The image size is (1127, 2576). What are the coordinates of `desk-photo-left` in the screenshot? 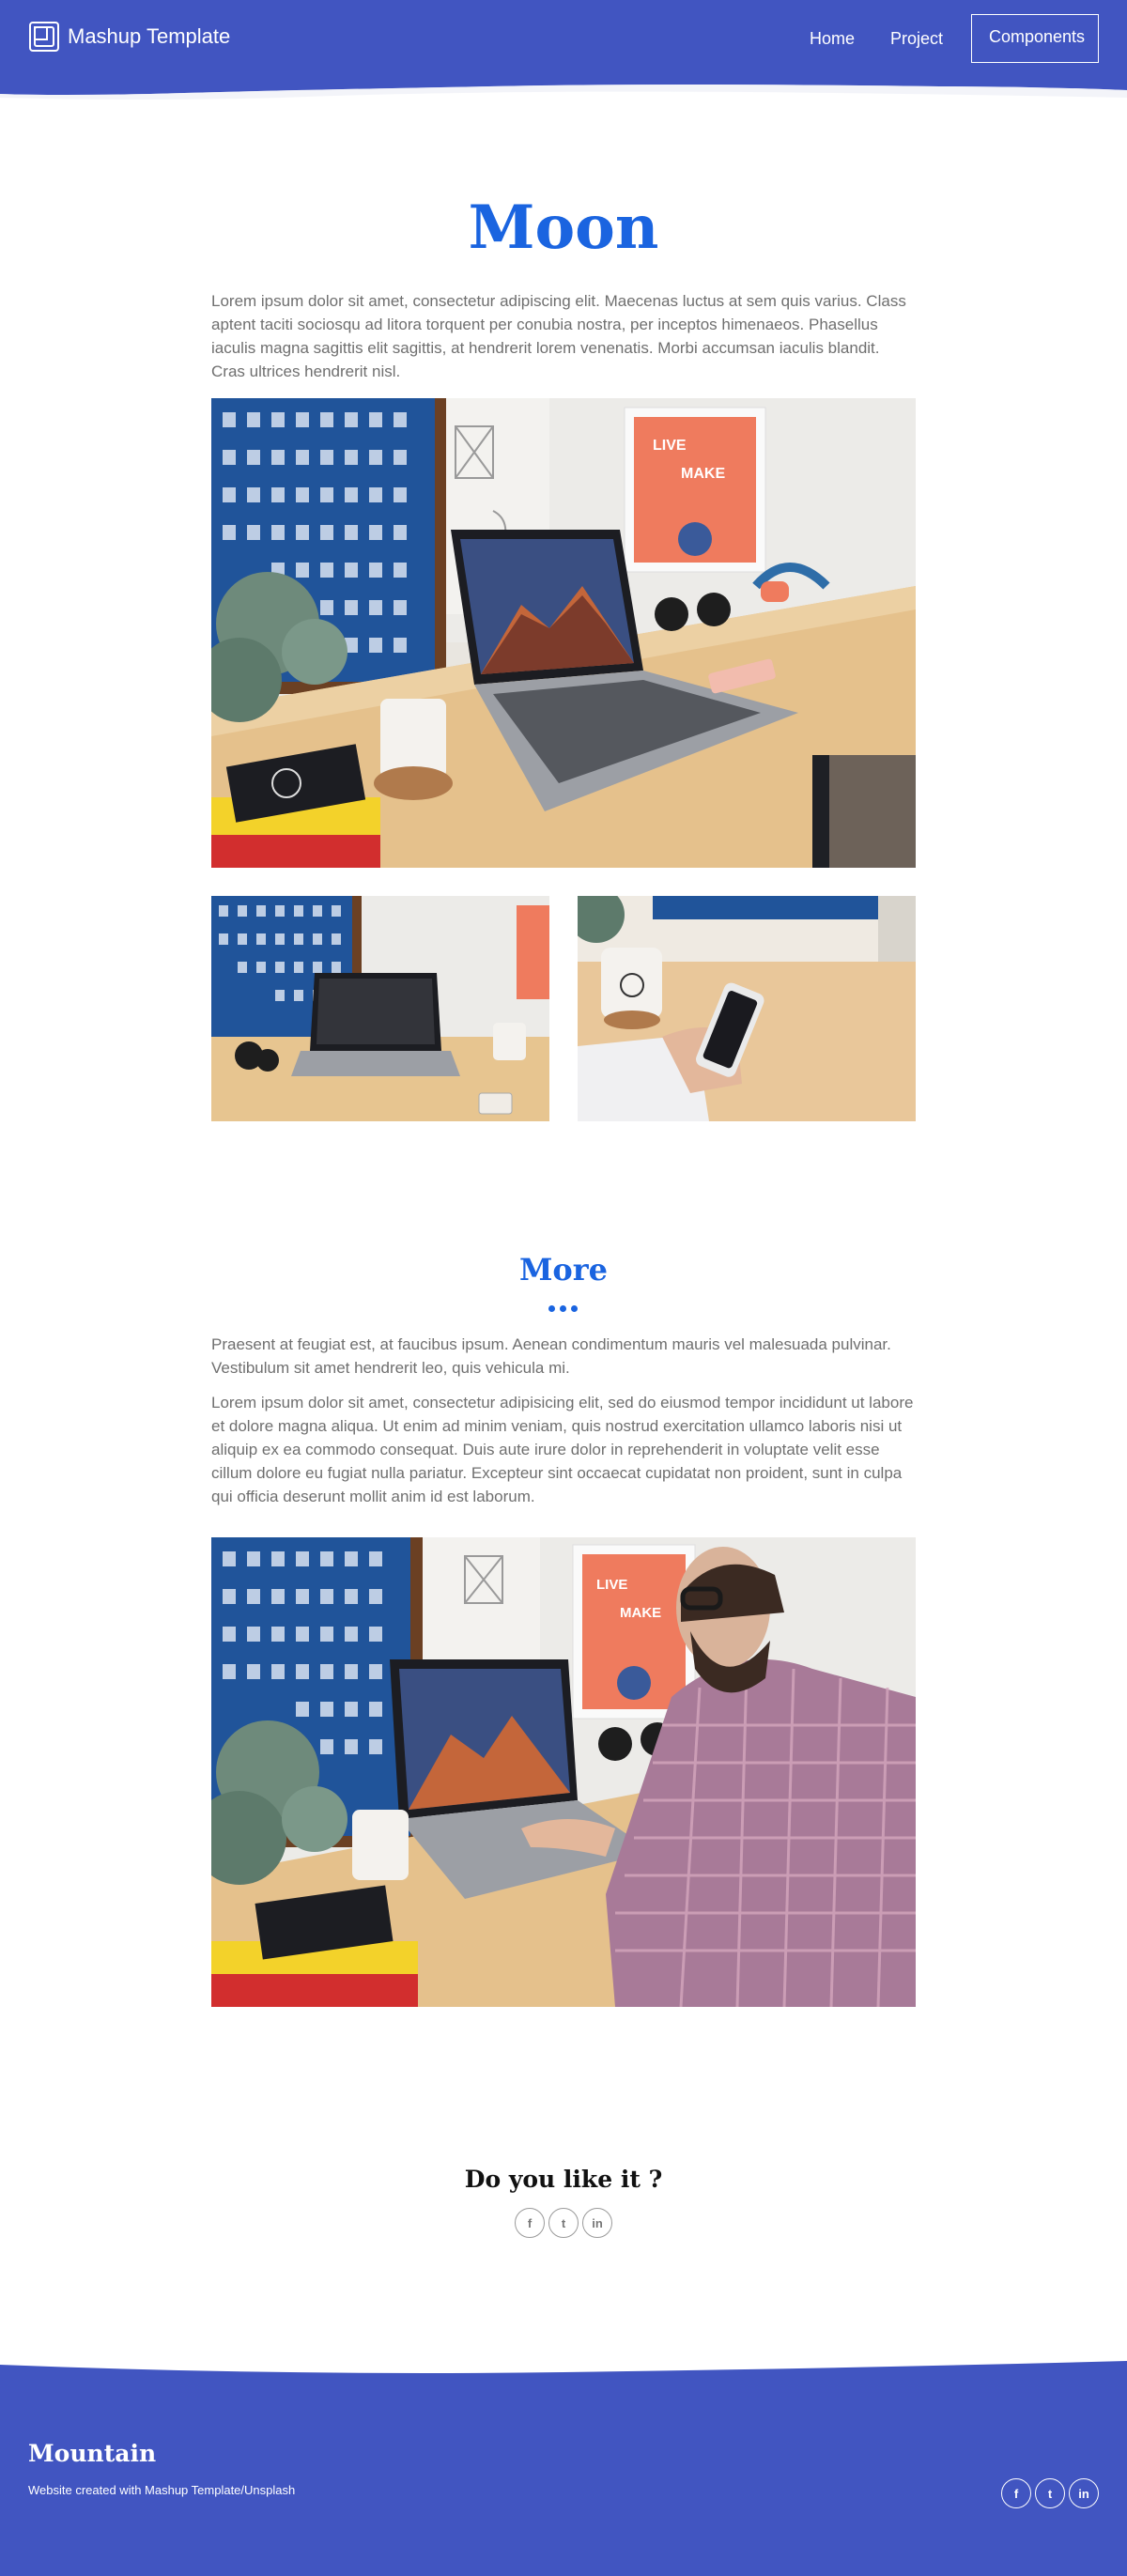 It's located at (380, 1009).